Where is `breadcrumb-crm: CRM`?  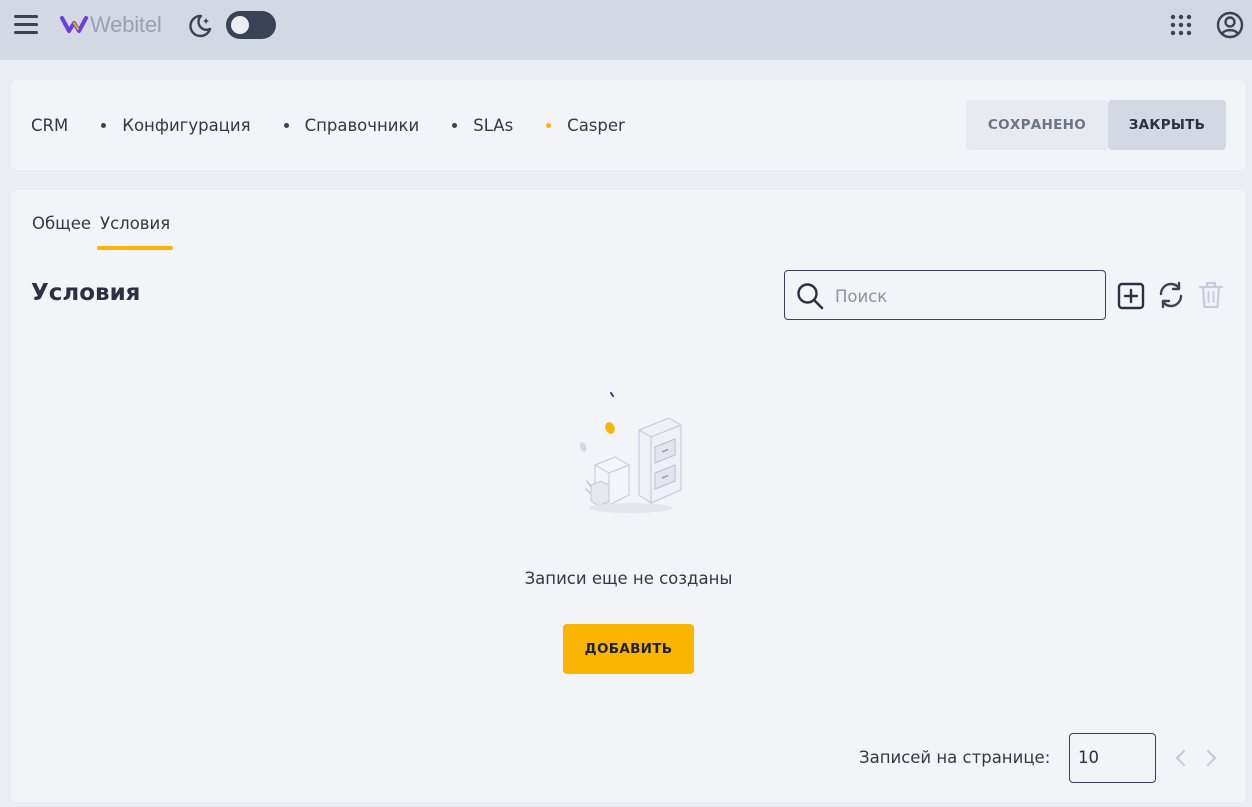
breadcrumb-crm: CRM is located at coordinates (49, 125).